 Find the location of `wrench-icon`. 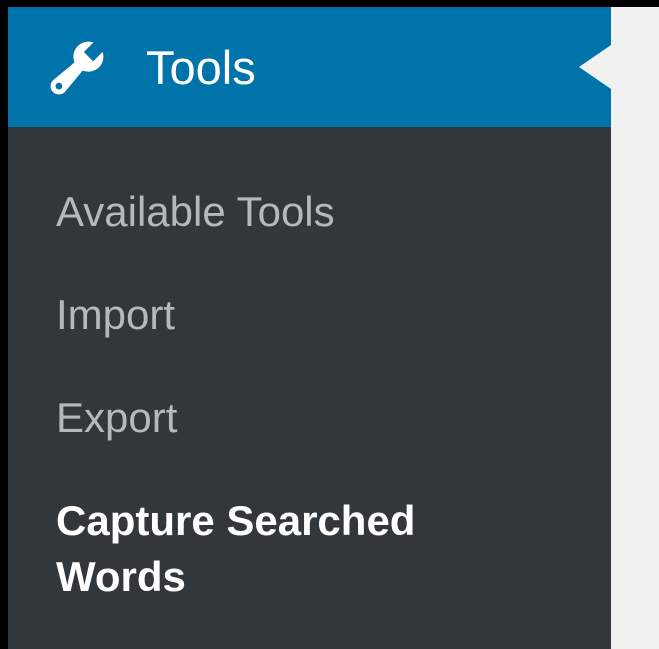

wrench-icon is located at coordinates (77, 68).